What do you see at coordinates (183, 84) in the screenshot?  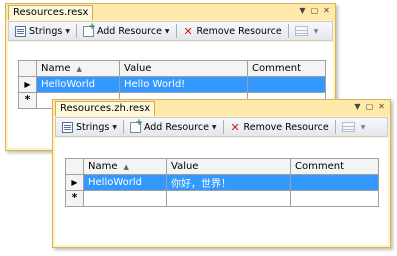 I see `value-cell: Hello World!` at bounding box center [183, 84].